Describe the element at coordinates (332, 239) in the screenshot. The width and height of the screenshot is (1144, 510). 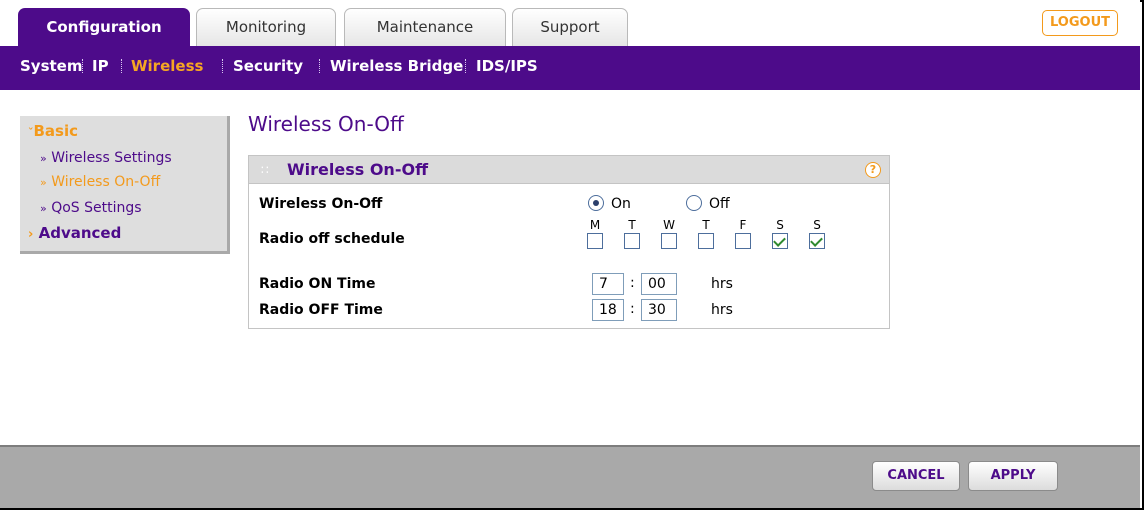
I see `radio-off-schedule-label: Radio off schedule` at that location.